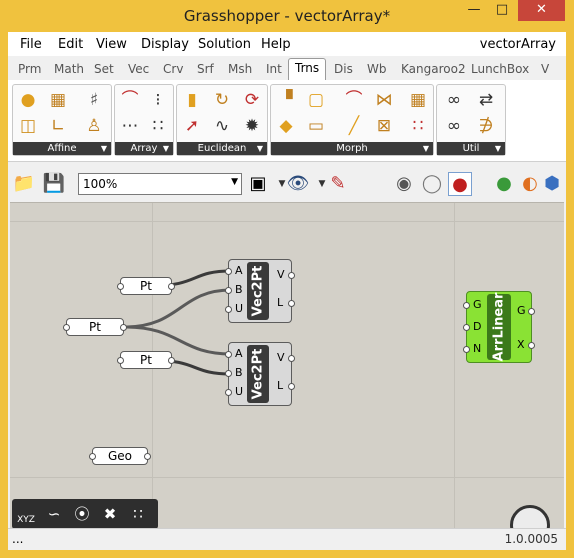 Image resolution: width=574 pixels, height=558 pixels. What do you see at coordinates (343, 69) in the screenshot?
I see `tab-dis: Dis` at bounding box center [343, 69].